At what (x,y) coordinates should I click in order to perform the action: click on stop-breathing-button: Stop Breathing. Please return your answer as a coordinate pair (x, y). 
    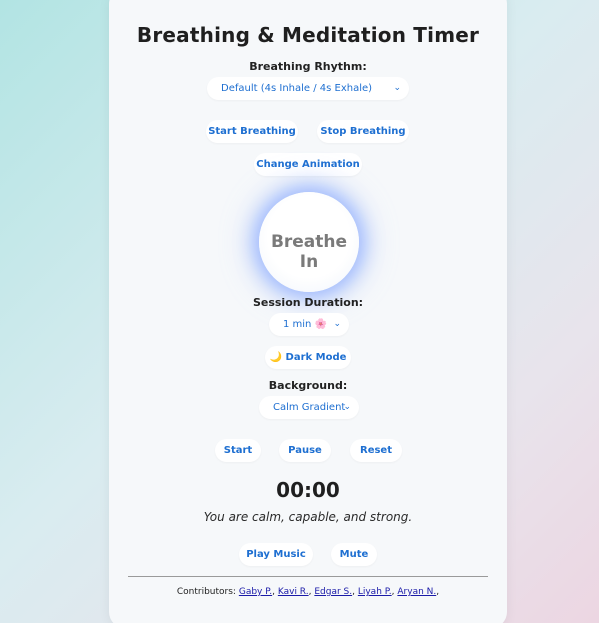
    Looking at the image, I should click on (363, 131).